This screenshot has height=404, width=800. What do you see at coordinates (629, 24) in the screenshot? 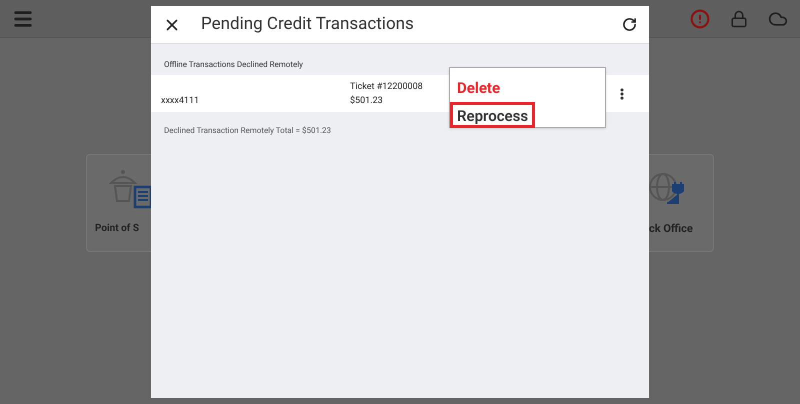
I see `refresh-icon` at bounding box center [629, 24].